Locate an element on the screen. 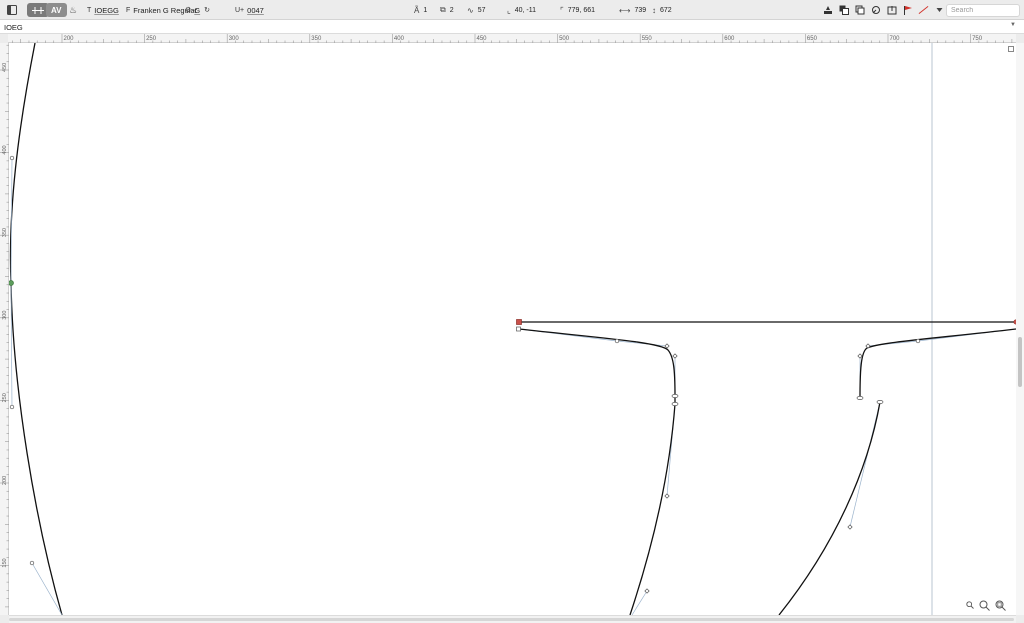 The height and width of the screenshot is (623, 1024). corner-node is located at coordinates (518, 329).